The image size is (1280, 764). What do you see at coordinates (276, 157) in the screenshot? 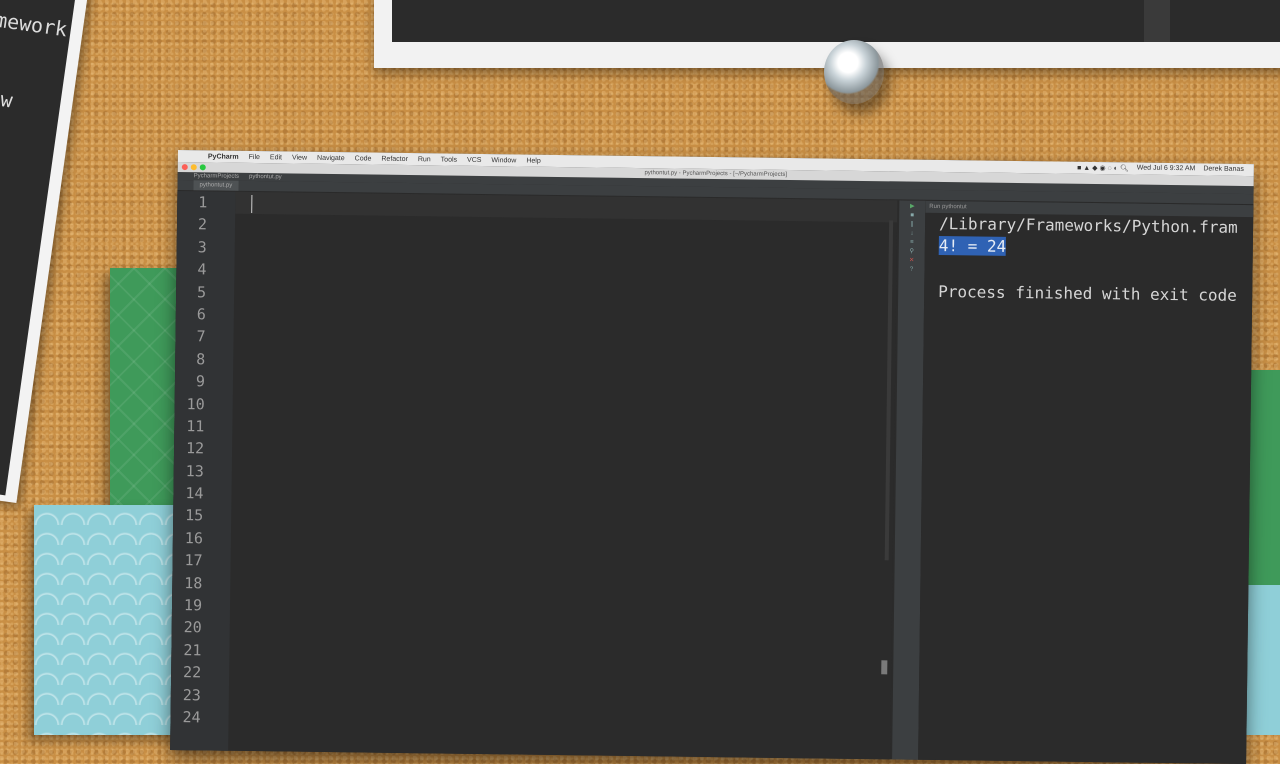
I see `menu-edit: Edit` at bounding box center [276, 157].